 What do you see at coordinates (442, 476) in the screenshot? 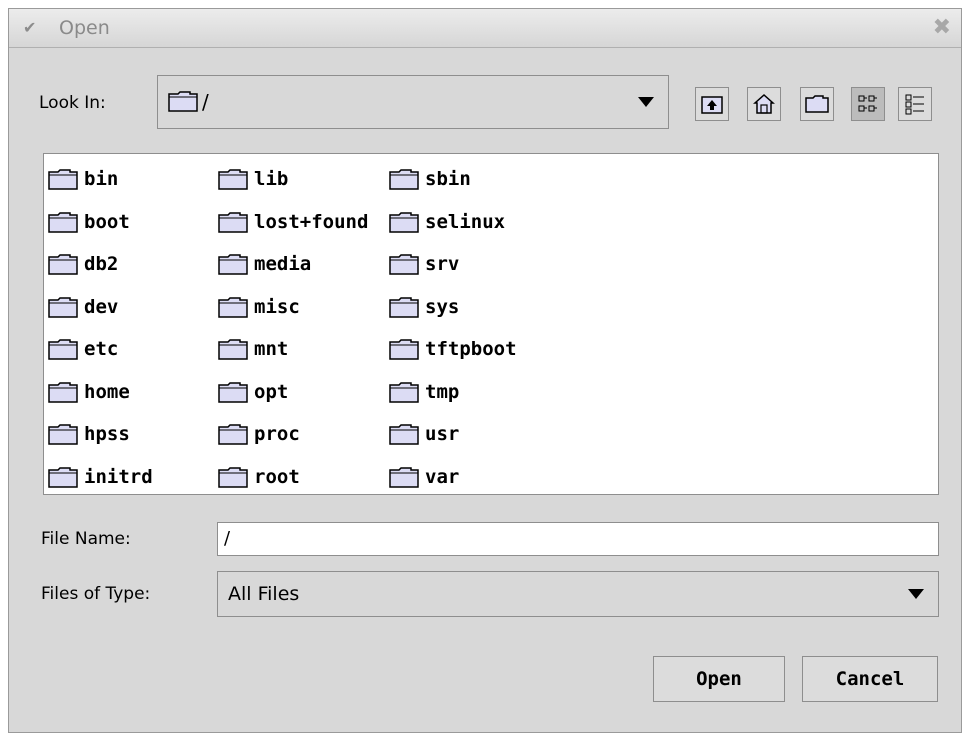
I see `list-item-label: var` at bounding box center [442, 476].